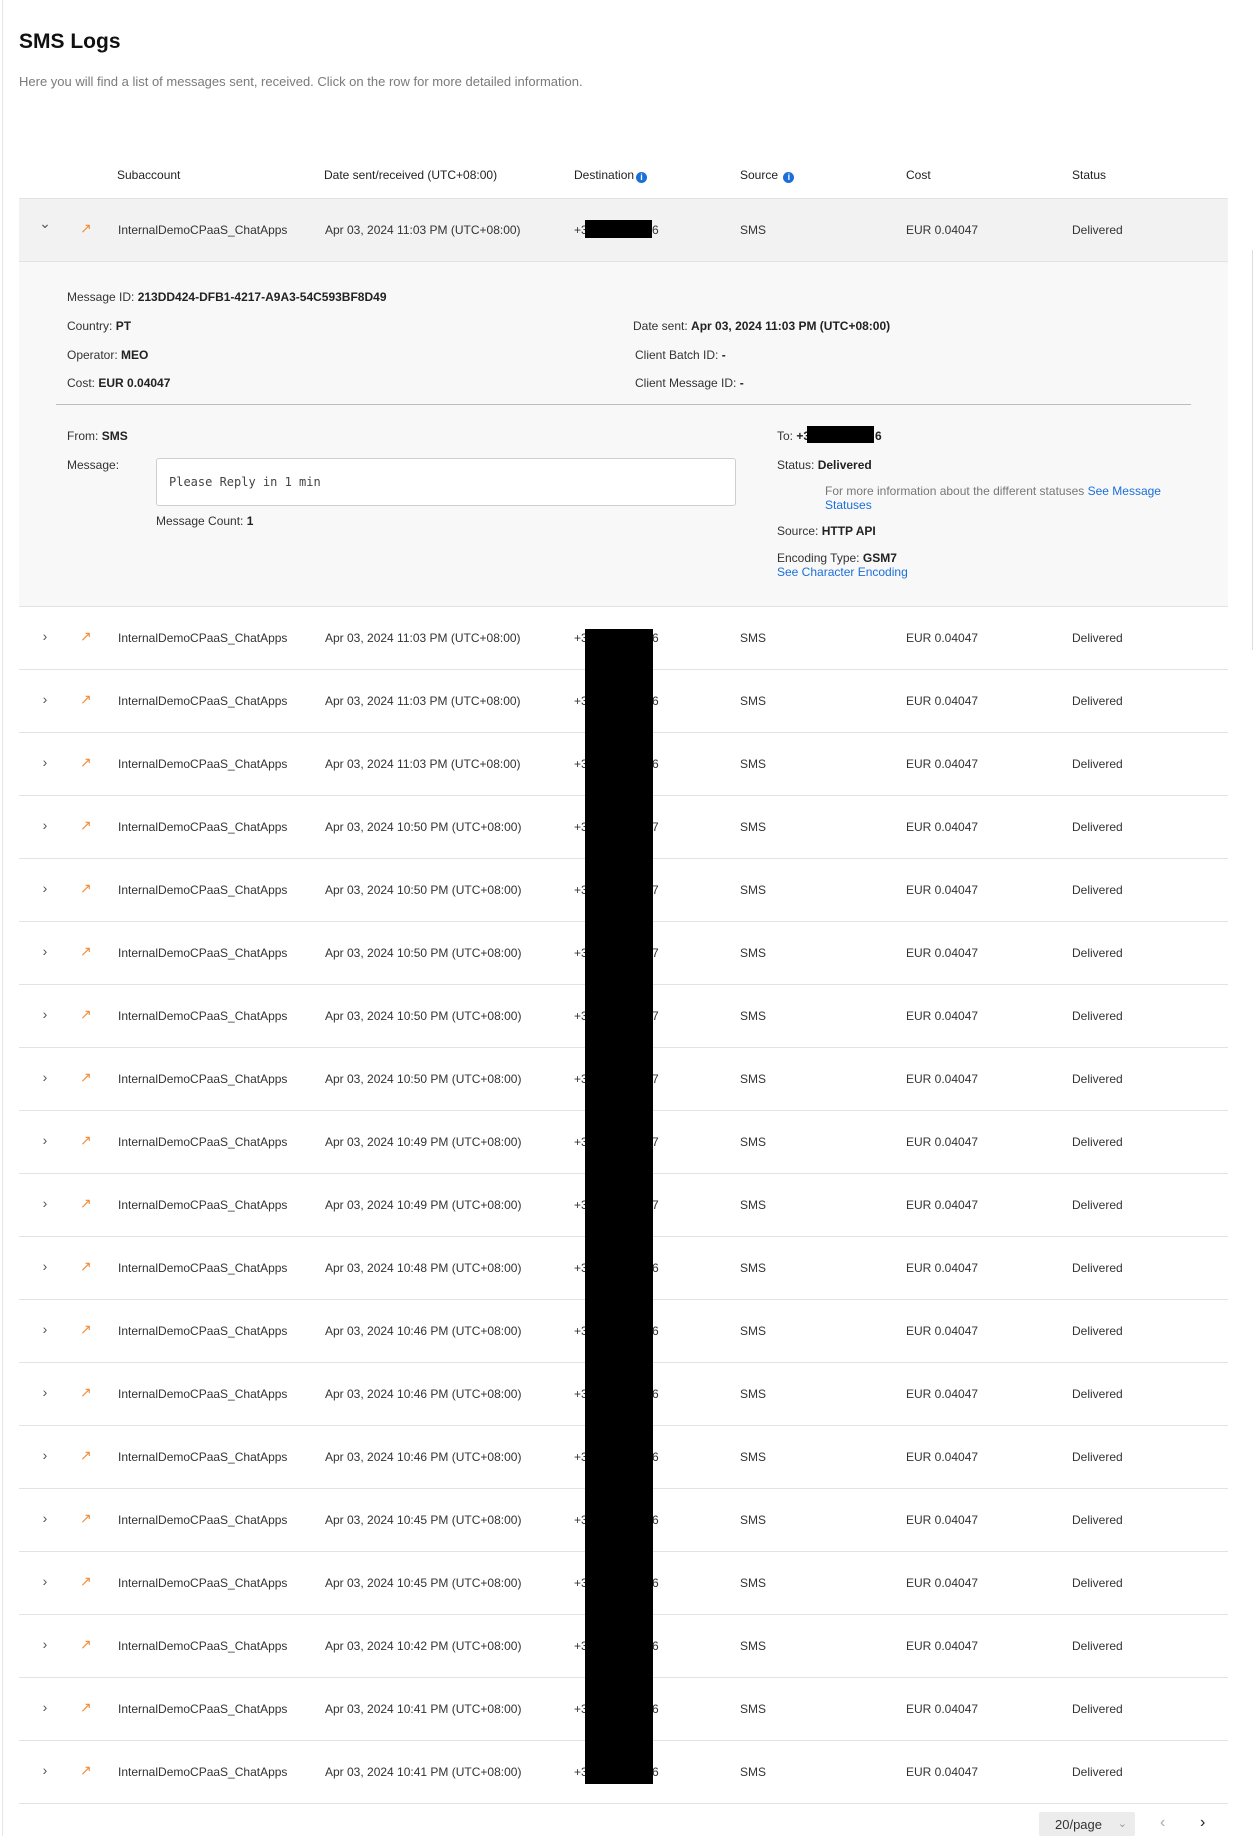 The width and height of the screenshot is (1256, 1836). What do you see at coordinates (1202, 1823) in the screenshot?
I see `next-page-button: ›` at bounding box center [1202, 1823].